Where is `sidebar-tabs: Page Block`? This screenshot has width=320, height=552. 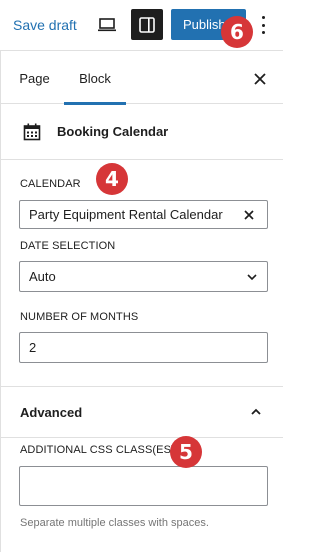 sidebar-tabs: Page Block is located at coordinates (142, 78).